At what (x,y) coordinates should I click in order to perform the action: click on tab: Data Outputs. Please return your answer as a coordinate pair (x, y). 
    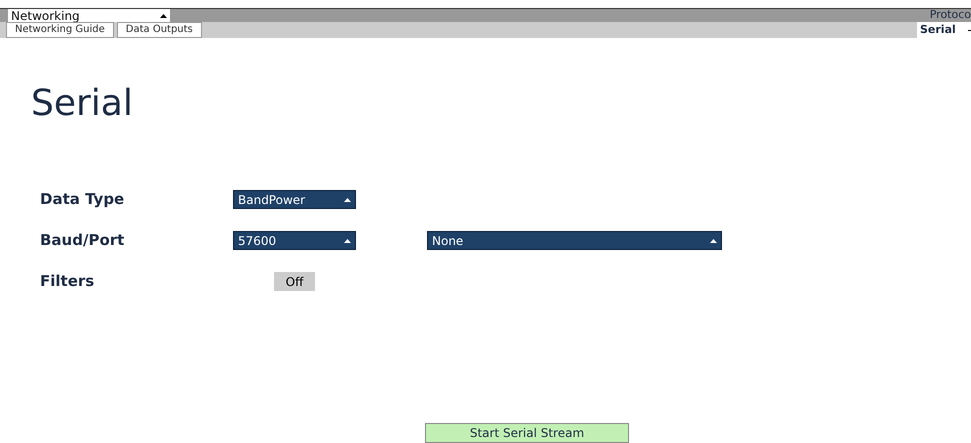
    Looking at the image, I should click on (159, 30).